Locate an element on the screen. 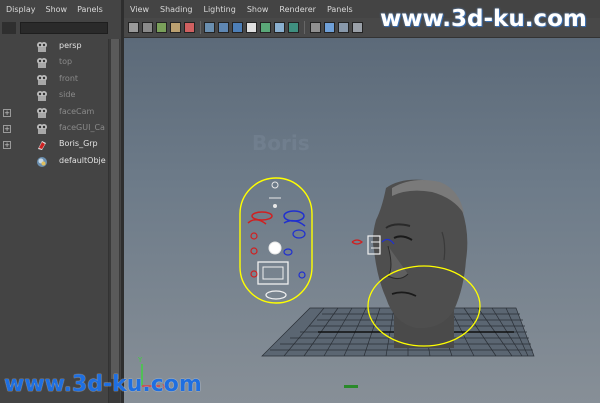 This screenshot has width=600, height=403. menu-view: View is located at coordinates (139, 9).